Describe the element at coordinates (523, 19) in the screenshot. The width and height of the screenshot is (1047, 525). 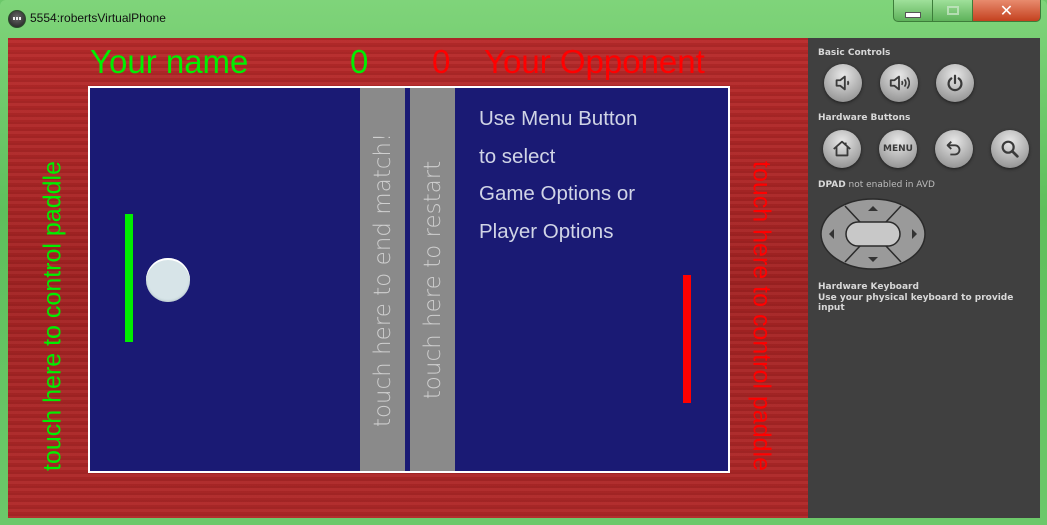
I see `title-bar: 5554:robertsVirtualPhone ✕` at that location.